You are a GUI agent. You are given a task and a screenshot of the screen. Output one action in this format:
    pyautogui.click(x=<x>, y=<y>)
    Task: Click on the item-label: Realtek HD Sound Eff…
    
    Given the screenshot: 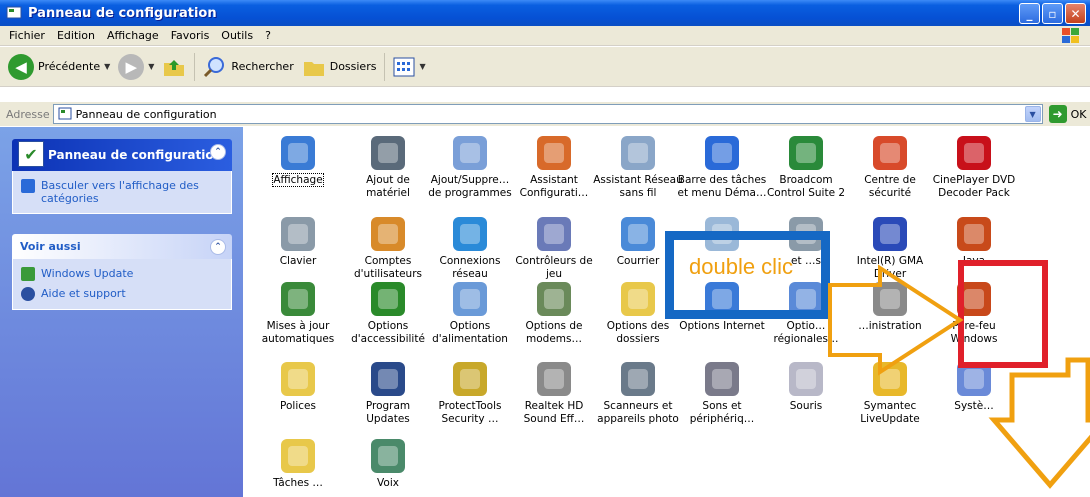 What is the action you would take?
    pyautogui.click(x=554, y=412)
    